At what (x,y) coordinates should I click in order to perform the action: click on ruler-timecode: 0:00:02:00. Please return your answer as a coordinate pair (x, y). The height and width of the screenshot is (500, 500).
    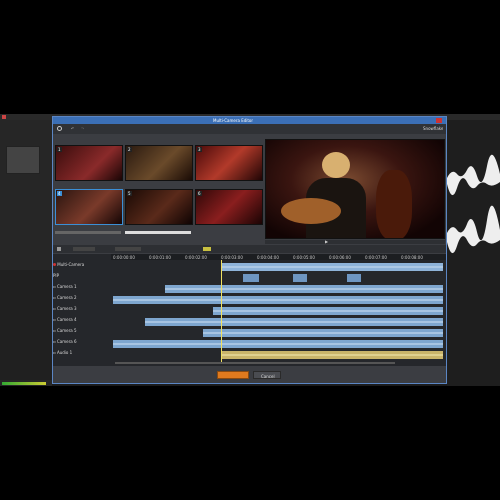
    Looking at the image, I should click on (196, 257).